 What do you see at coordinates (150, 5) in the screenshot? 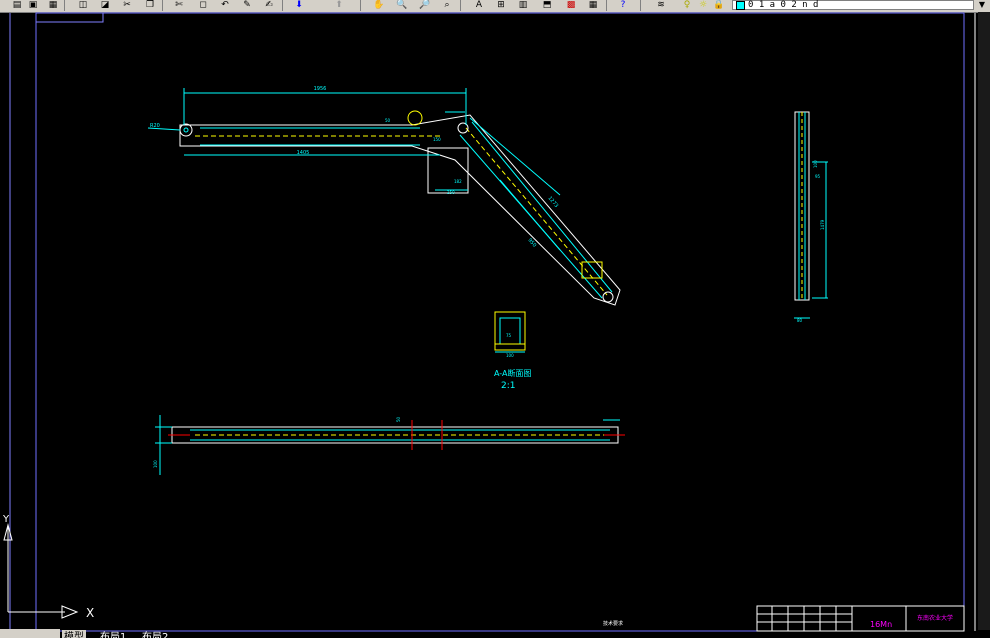
I see `copy-icon: ❐` at bounding box center [150, 5].